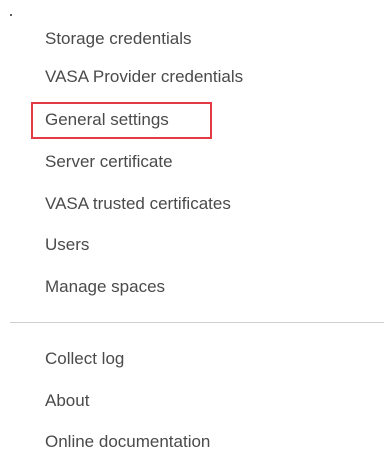 This screenshot has height=468, width=386. I want to click on menu-item-general-settings: General settings, so click(107, 120).